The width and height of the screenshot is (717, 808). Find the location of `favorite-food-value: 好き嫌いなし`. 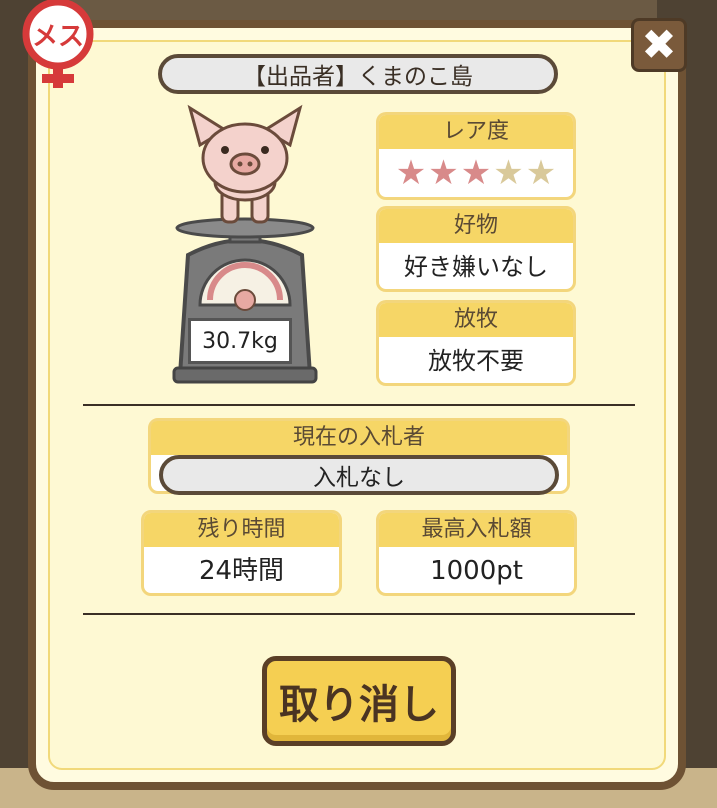

favorite-food-value: 好き嫌いなし is located at coordinates (476, 267).